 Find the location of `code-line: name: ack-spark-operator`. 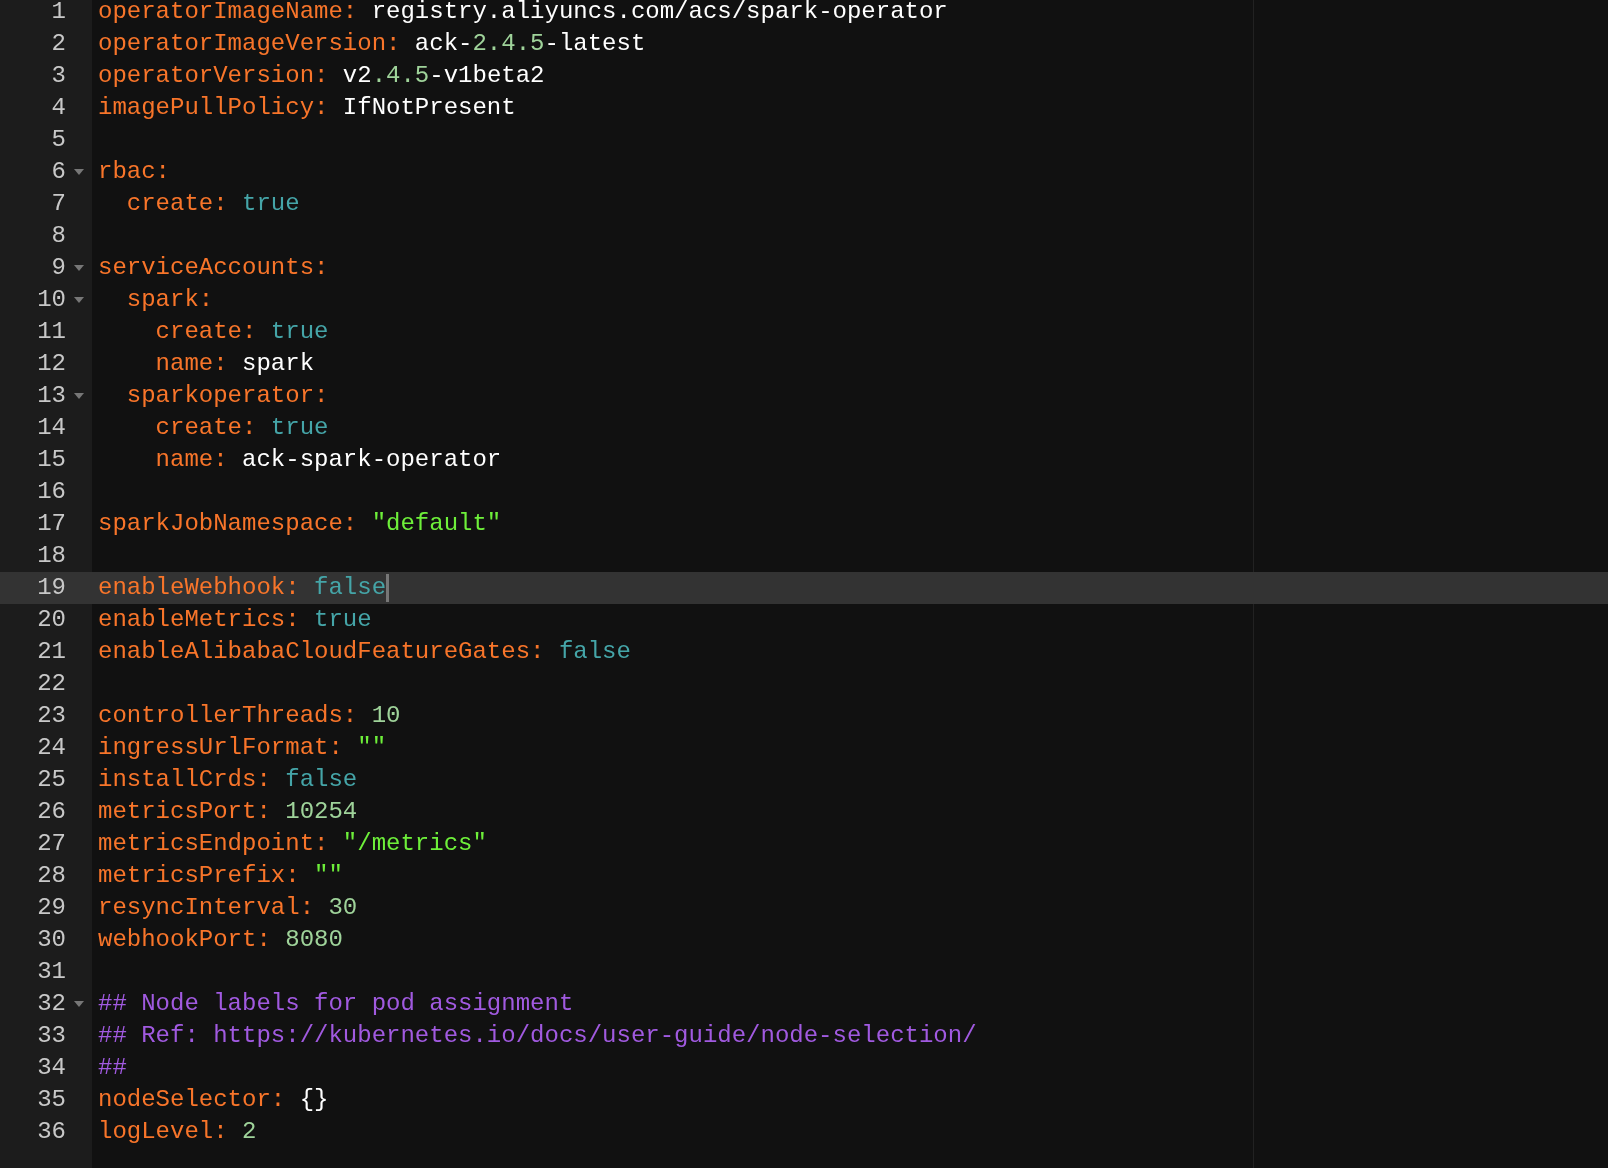

code-line: name: ack-spark-operator is located at coordinates (328, 460).